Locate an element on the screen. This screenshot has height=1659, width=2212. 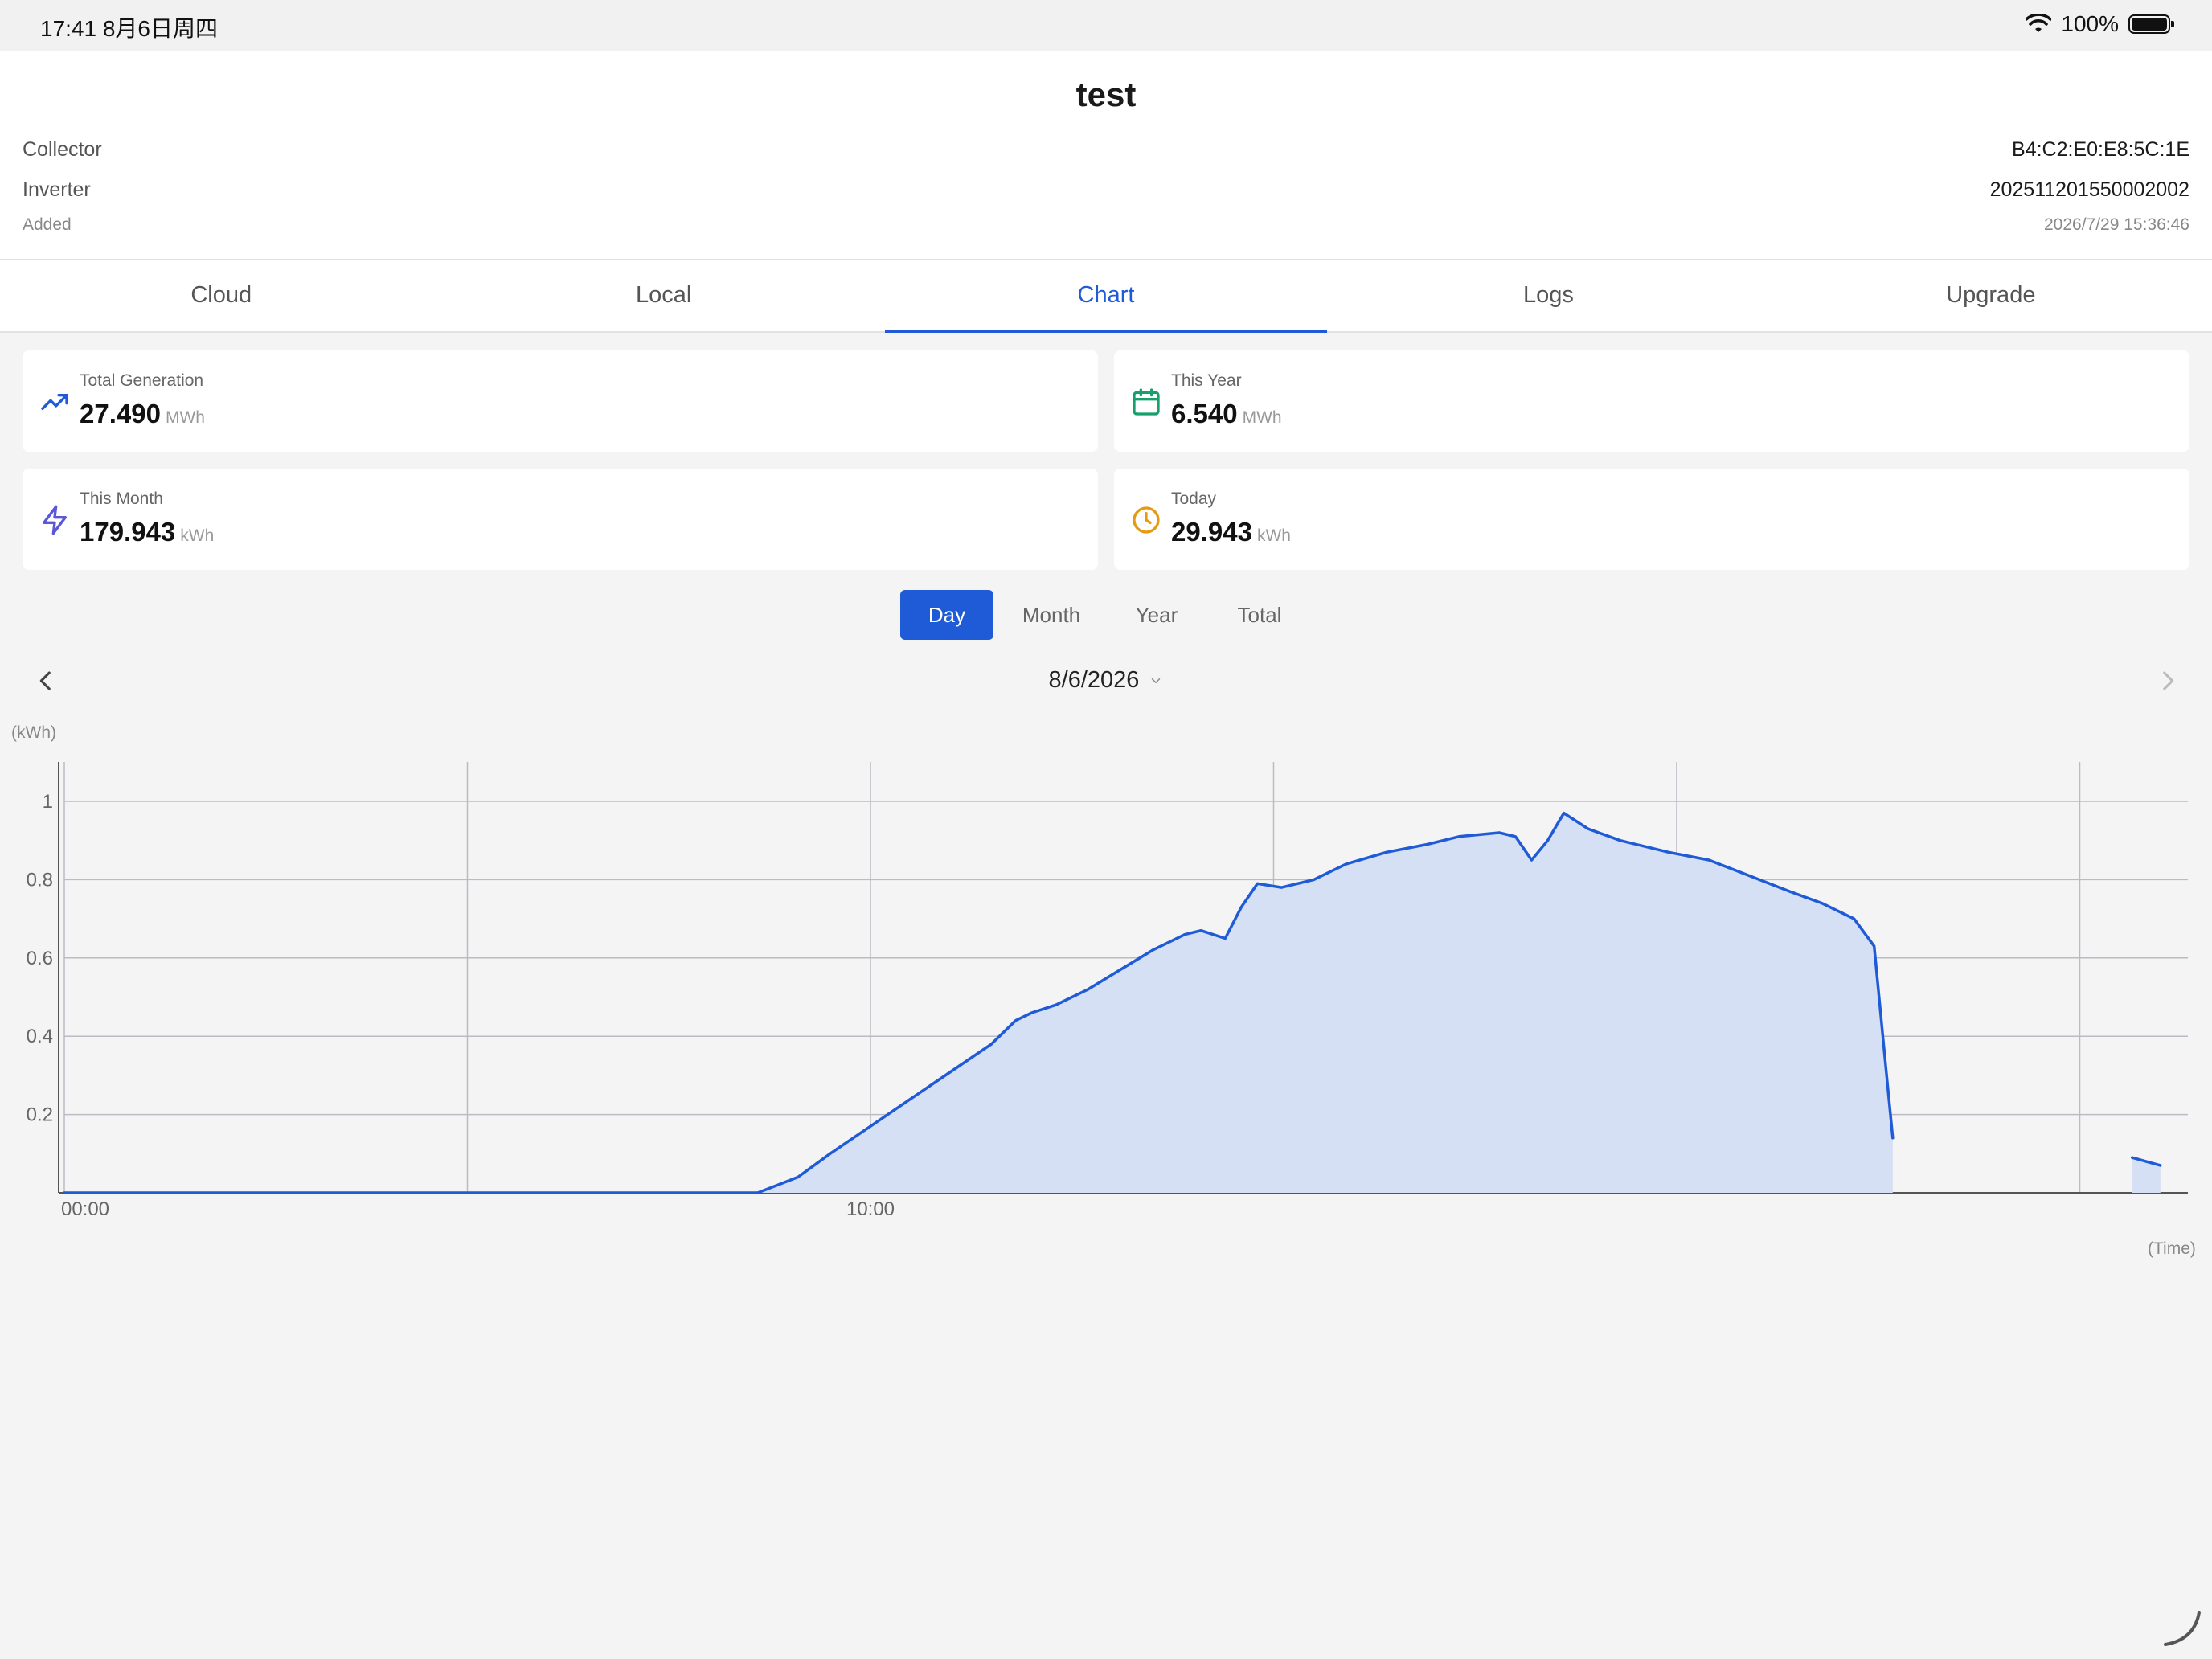
stat-value: 6.540 is located at coordinates (1204, 413).